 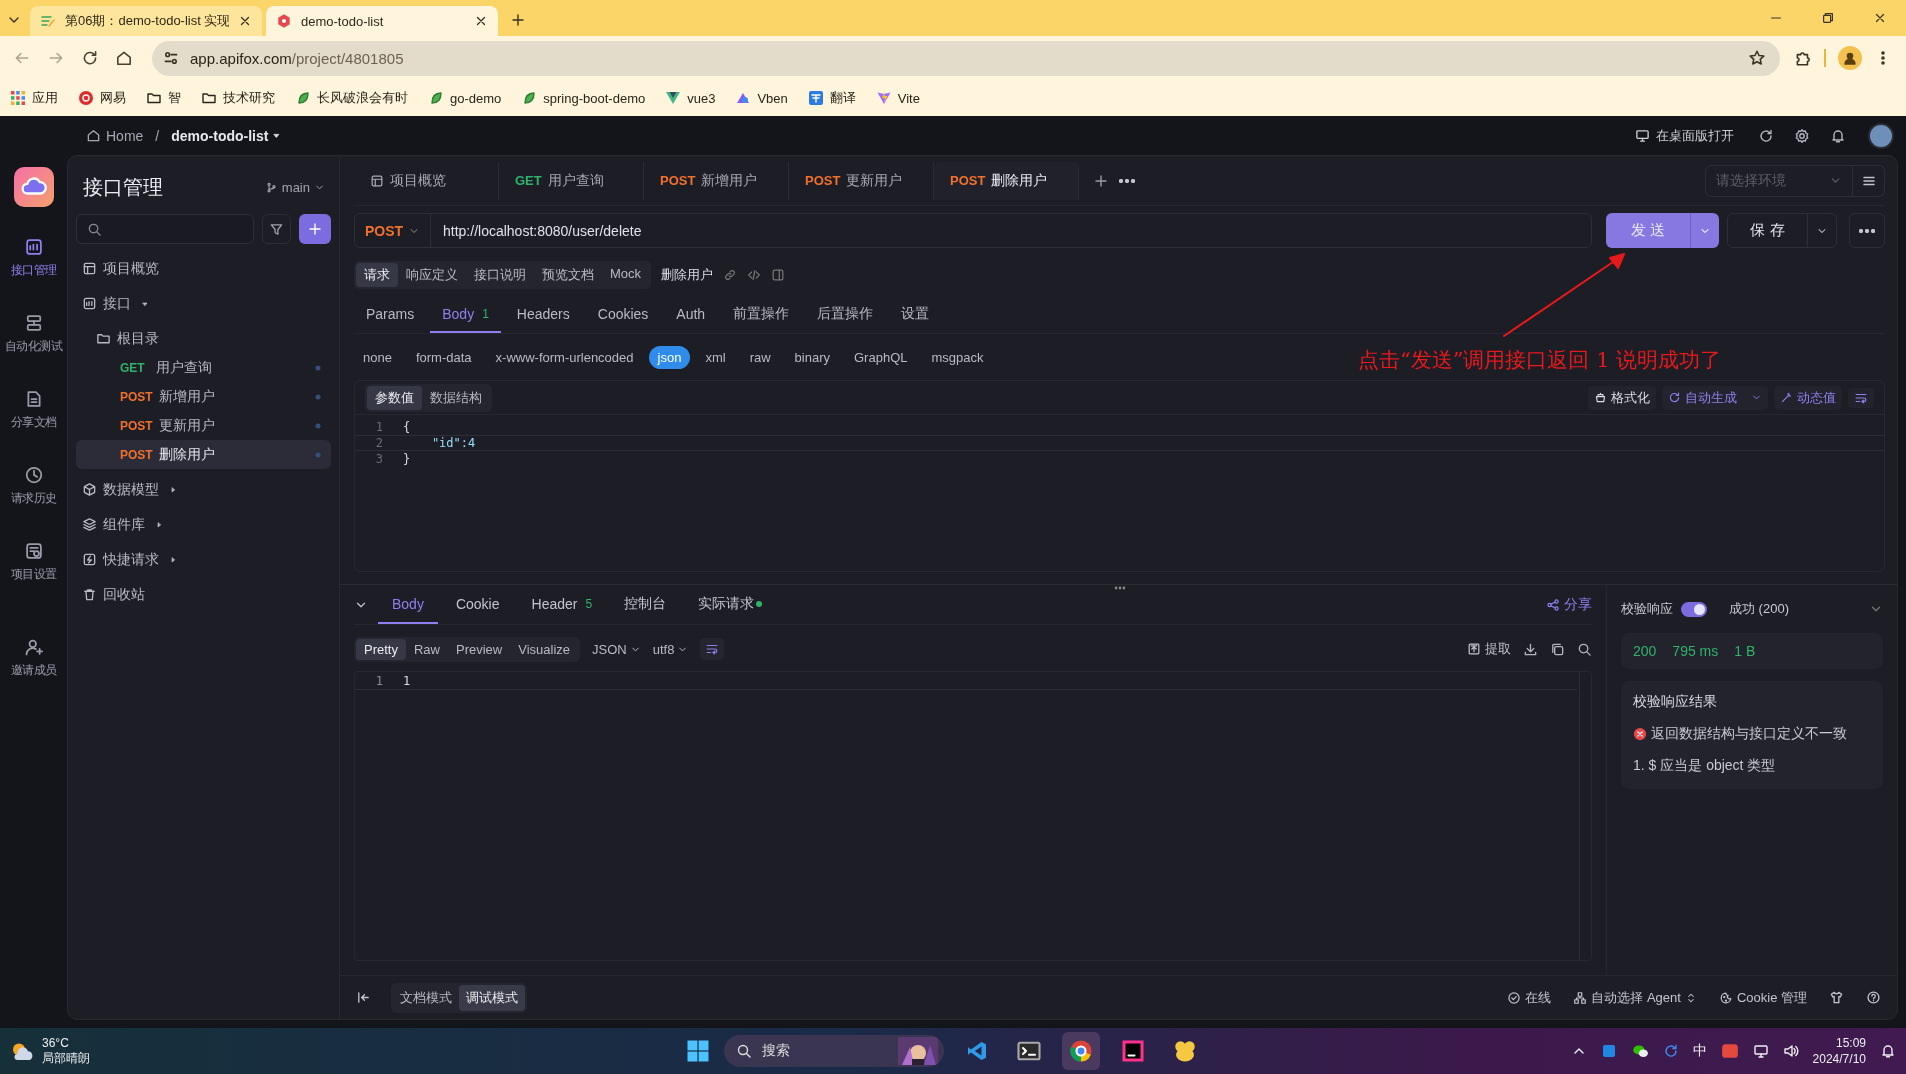 What do you see at coordinates (465, 314) in the screenshot?
I see `param-tab: Body 1` at bounding box center [465, 314].